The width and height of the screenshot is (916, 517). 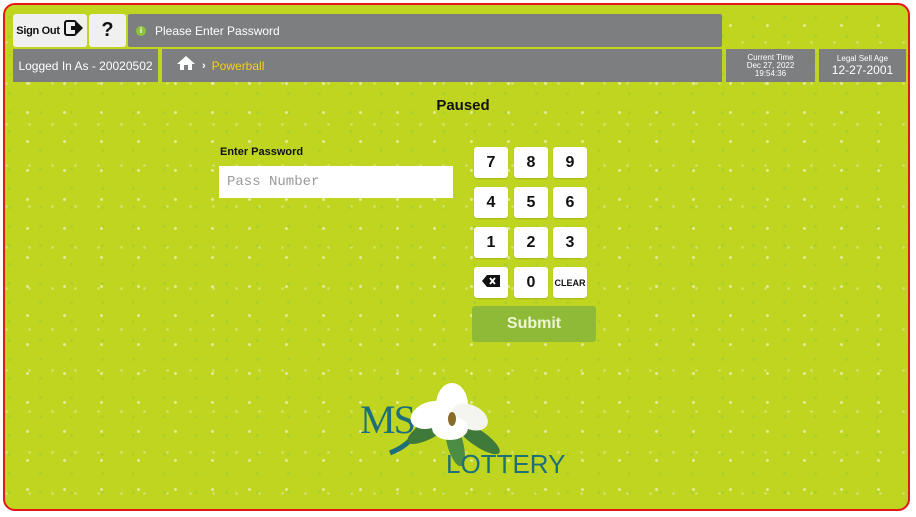 What do you see at coordinates (217, 30) in the screenshot?
I see `message-text: Please Enter Password` at bounding box center [217, 30].